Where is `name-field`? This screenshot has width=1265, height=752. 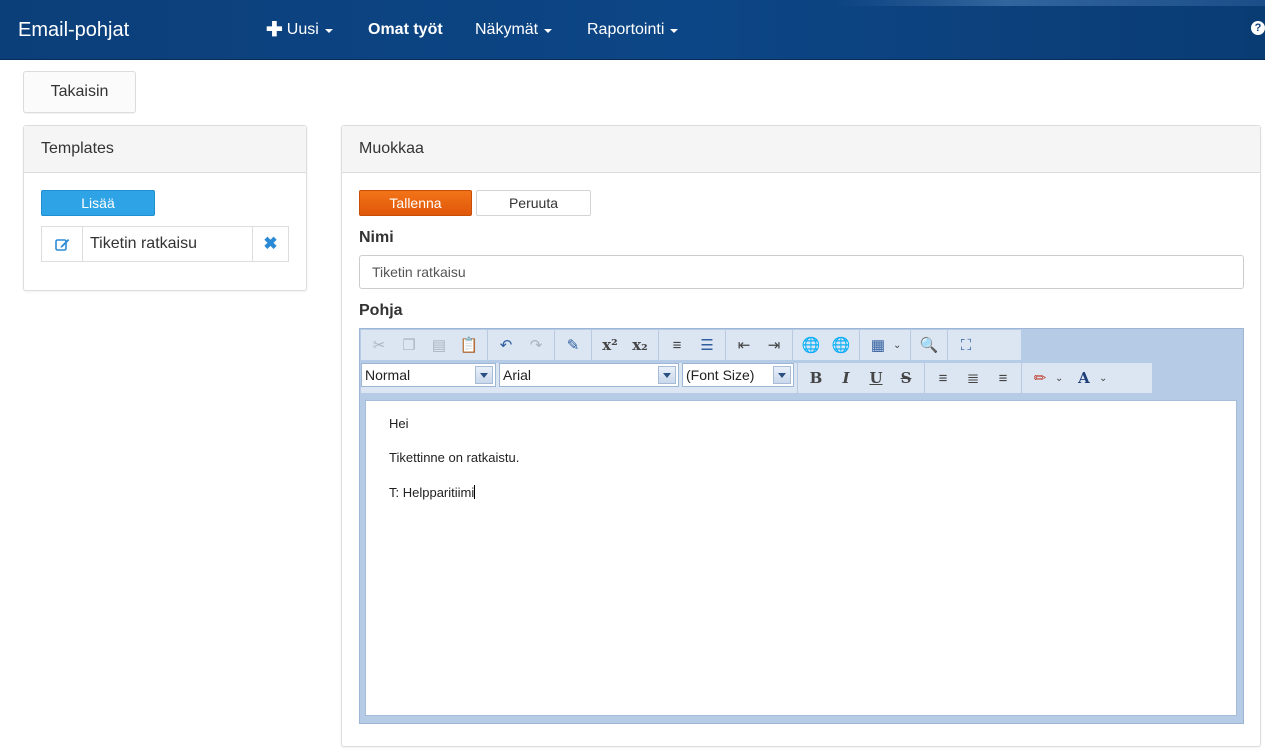
name-field is located at coordinates (801, 272).